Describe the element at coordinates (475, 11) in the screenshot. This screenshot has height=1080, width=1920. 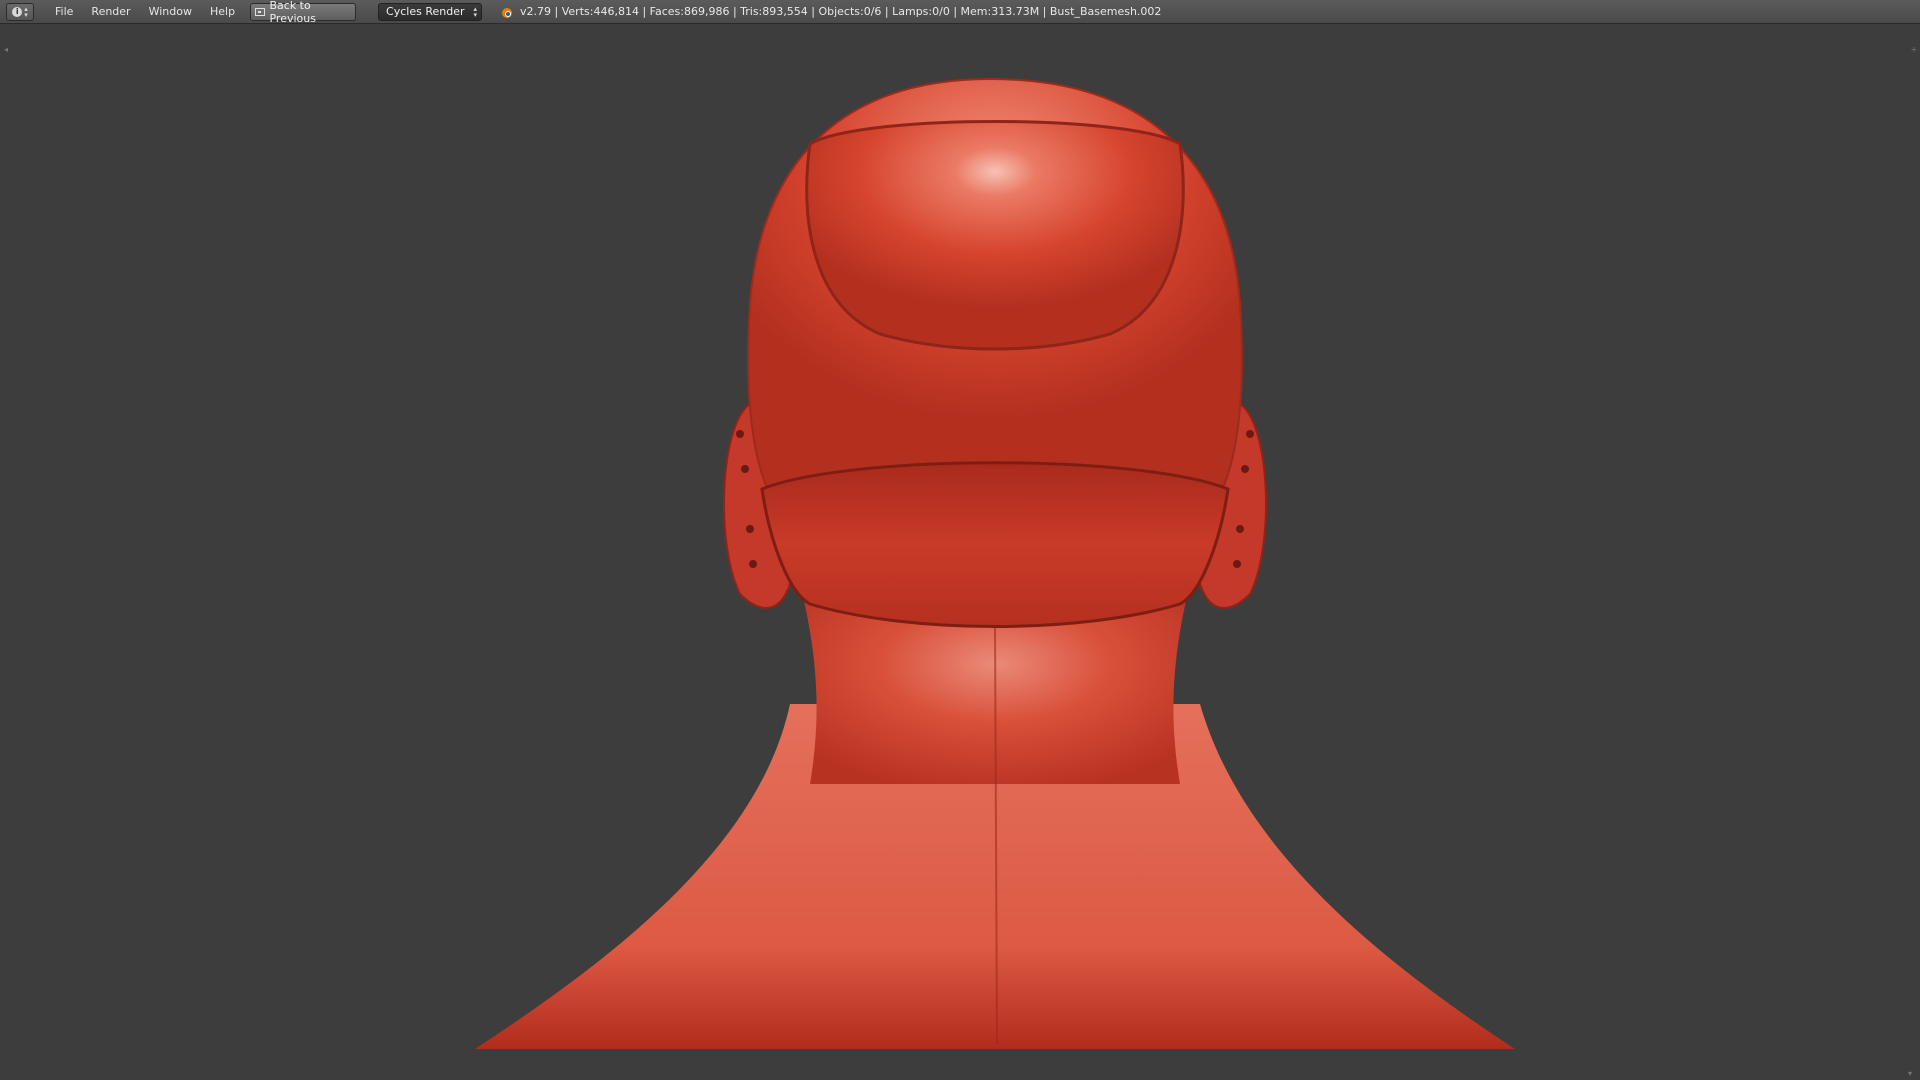
I see `dropdown-arrows-icon: ▴ ▾` at that location.